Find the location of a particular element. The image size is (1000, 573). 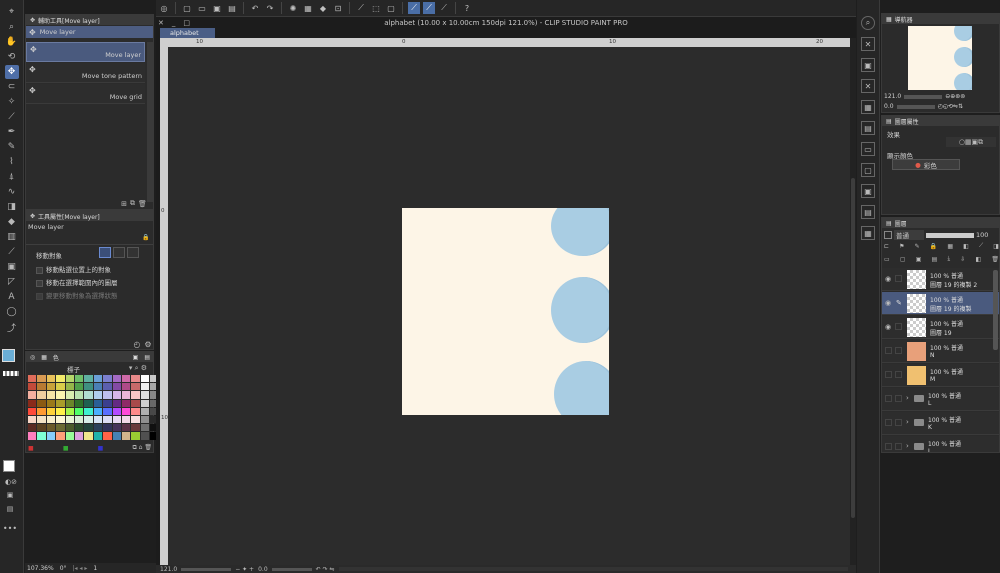

transfer-down-icon: ⤓ is located at coordinates (948, 259).